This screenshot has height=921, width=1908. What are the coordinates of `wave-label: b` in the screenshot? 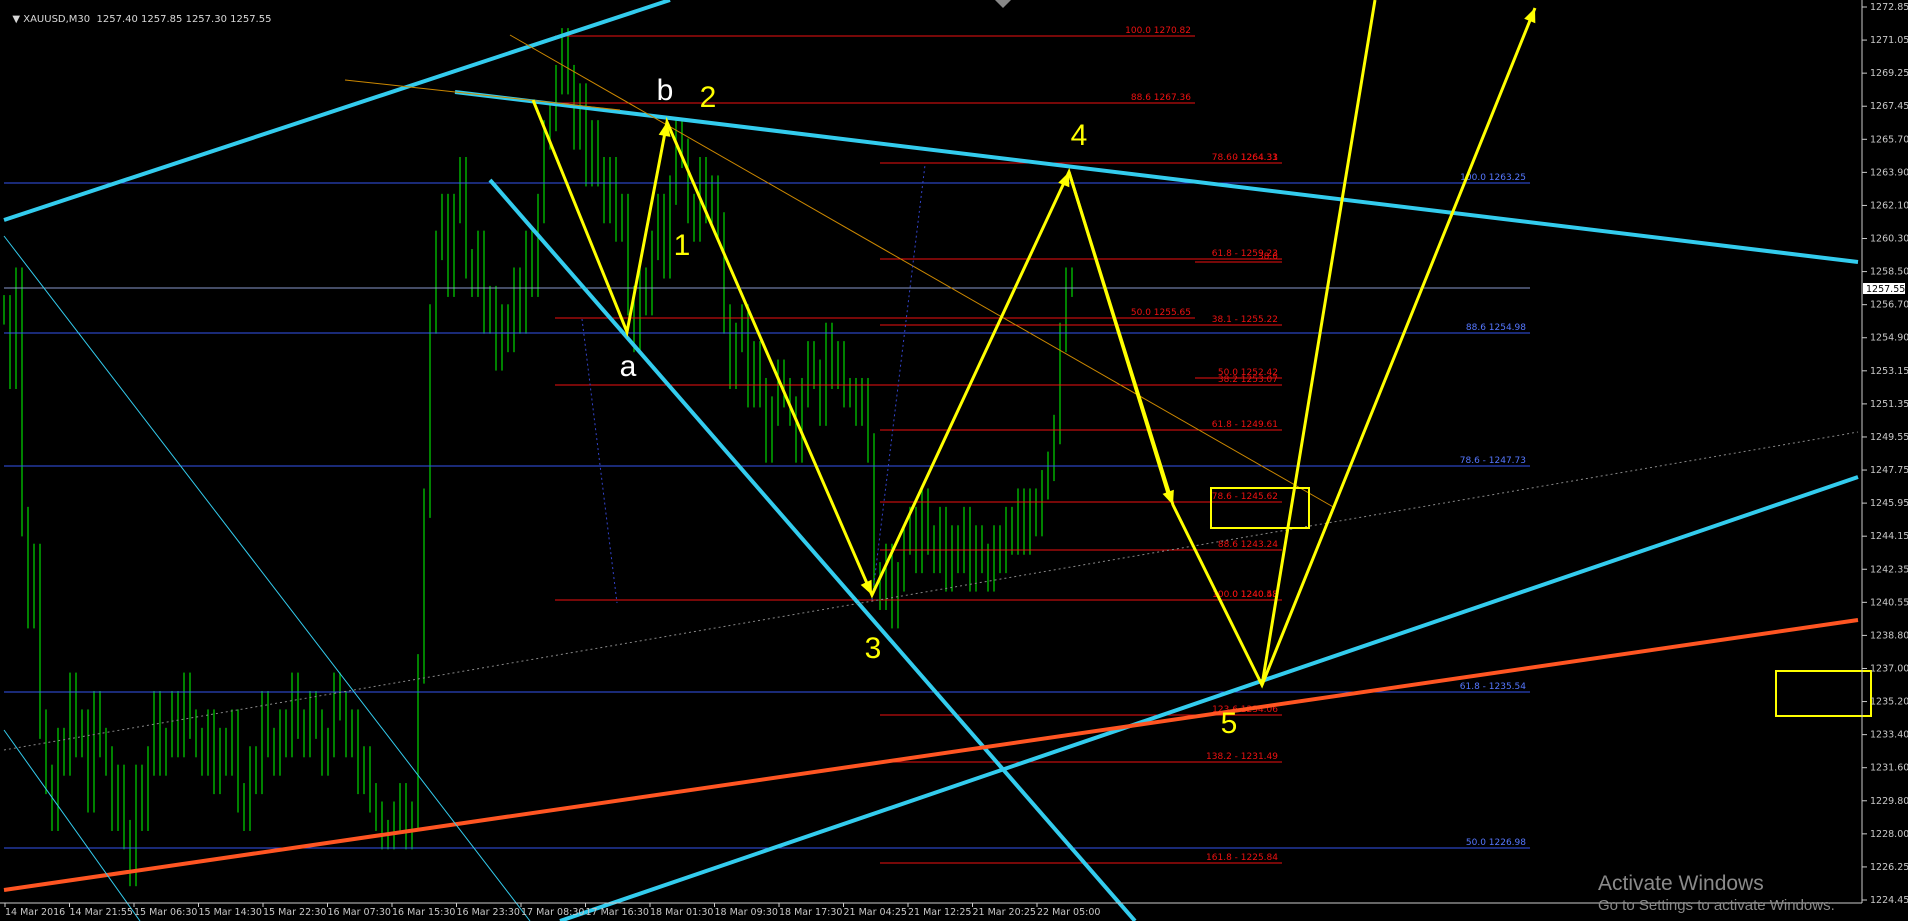 It's located at (665, 90).